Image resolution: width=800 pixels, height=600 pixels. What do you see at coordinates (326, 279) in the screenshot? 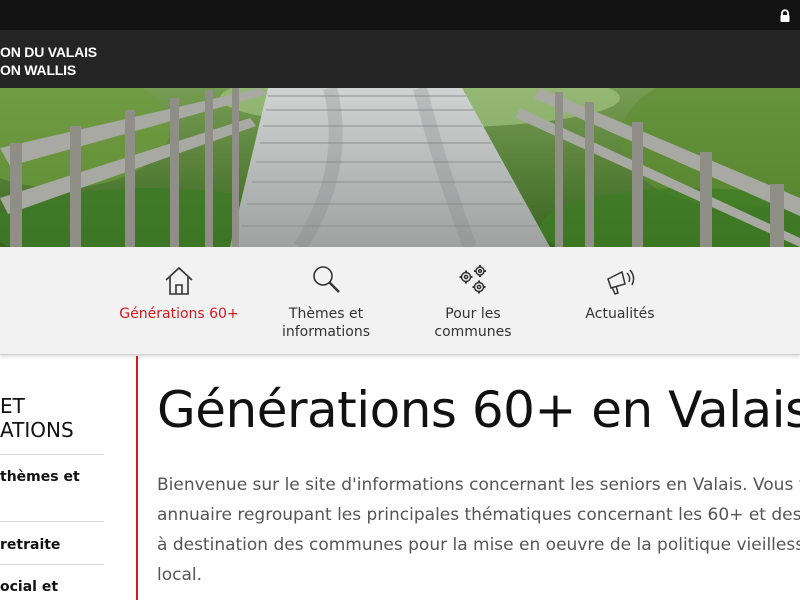
I see `magnifier-icon` at bounding box center [326, 279].